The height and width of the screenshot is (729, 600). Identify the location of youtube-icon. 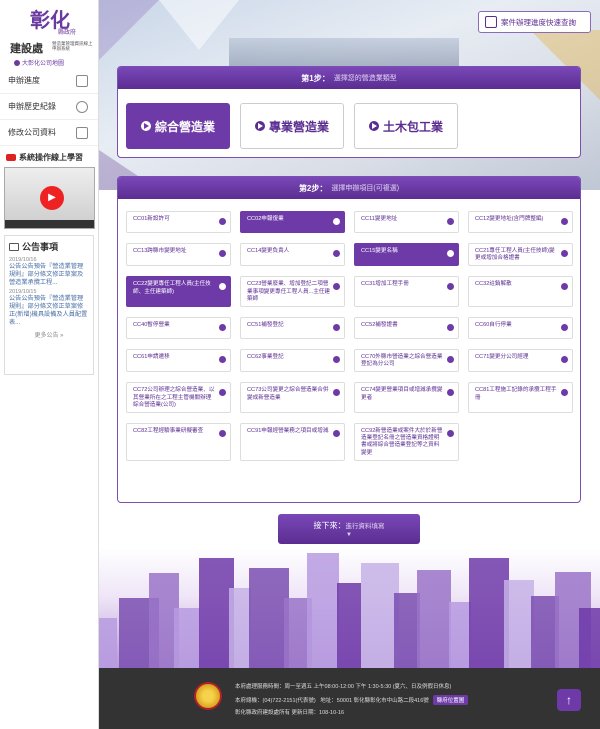
(11, 157).